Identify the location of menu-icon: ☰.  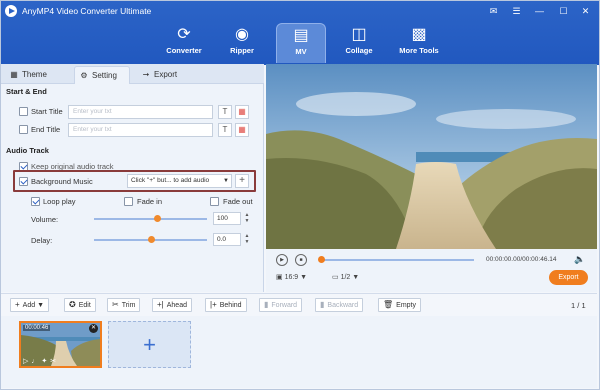
(516, 11).